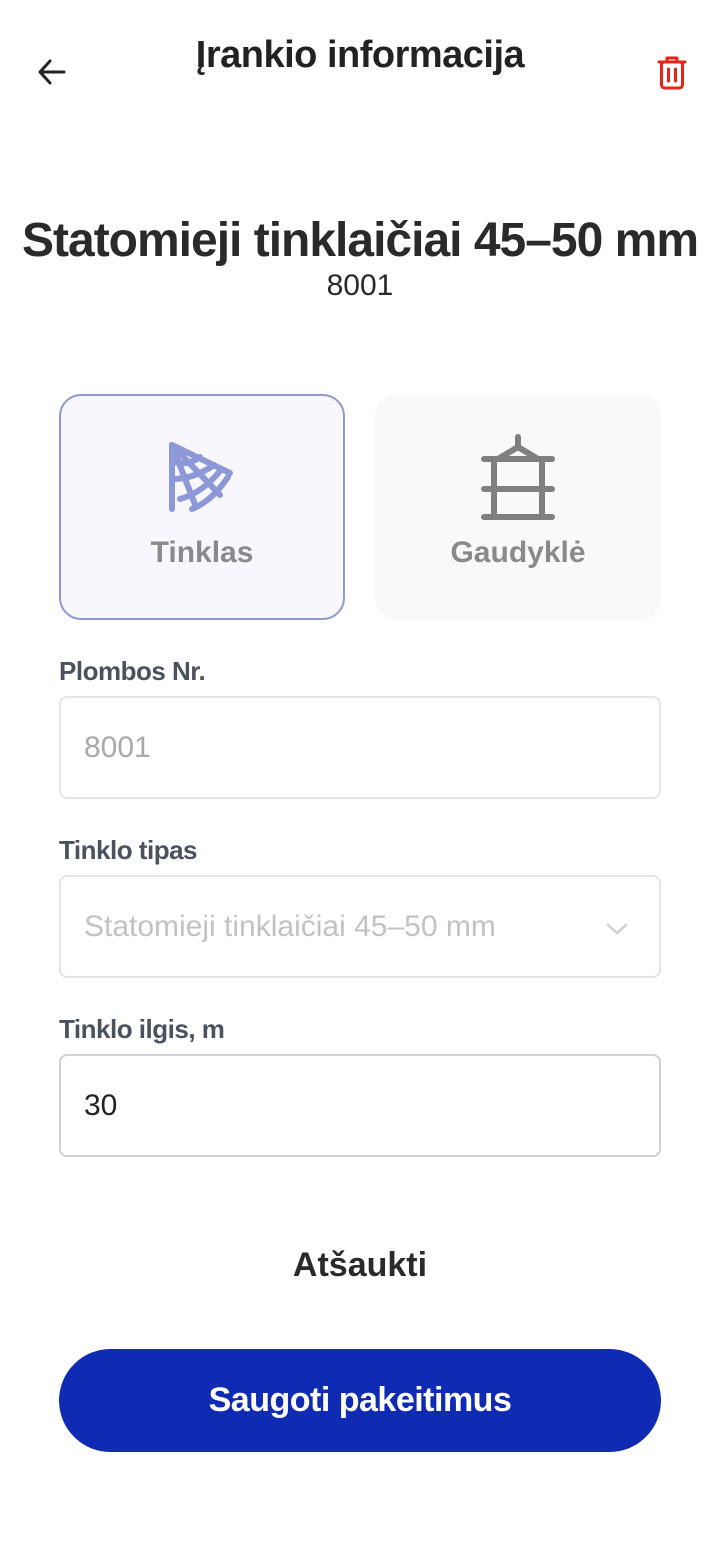 The width and height of the screenshot is (720, 1558). Describe the element at coordinates (360, 285) in the screenshot. I see `tool-code: 8001` at that location.